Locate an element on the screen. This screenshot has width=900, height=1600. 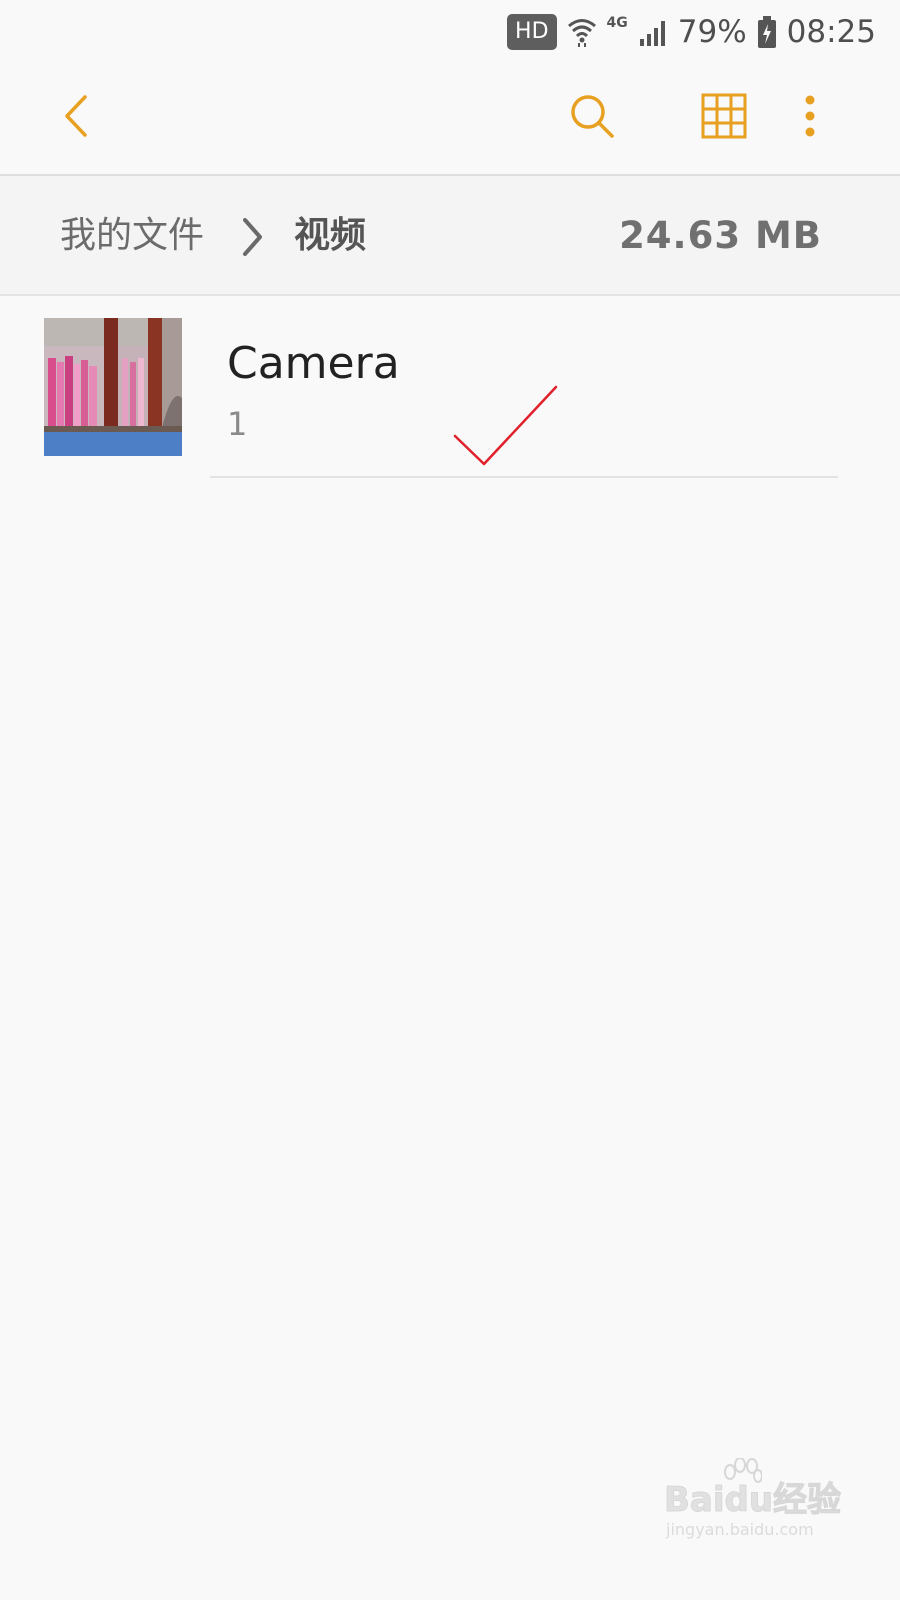
status-bar: HD 4G 79% 08:25 is located at coordinates (450, 31).